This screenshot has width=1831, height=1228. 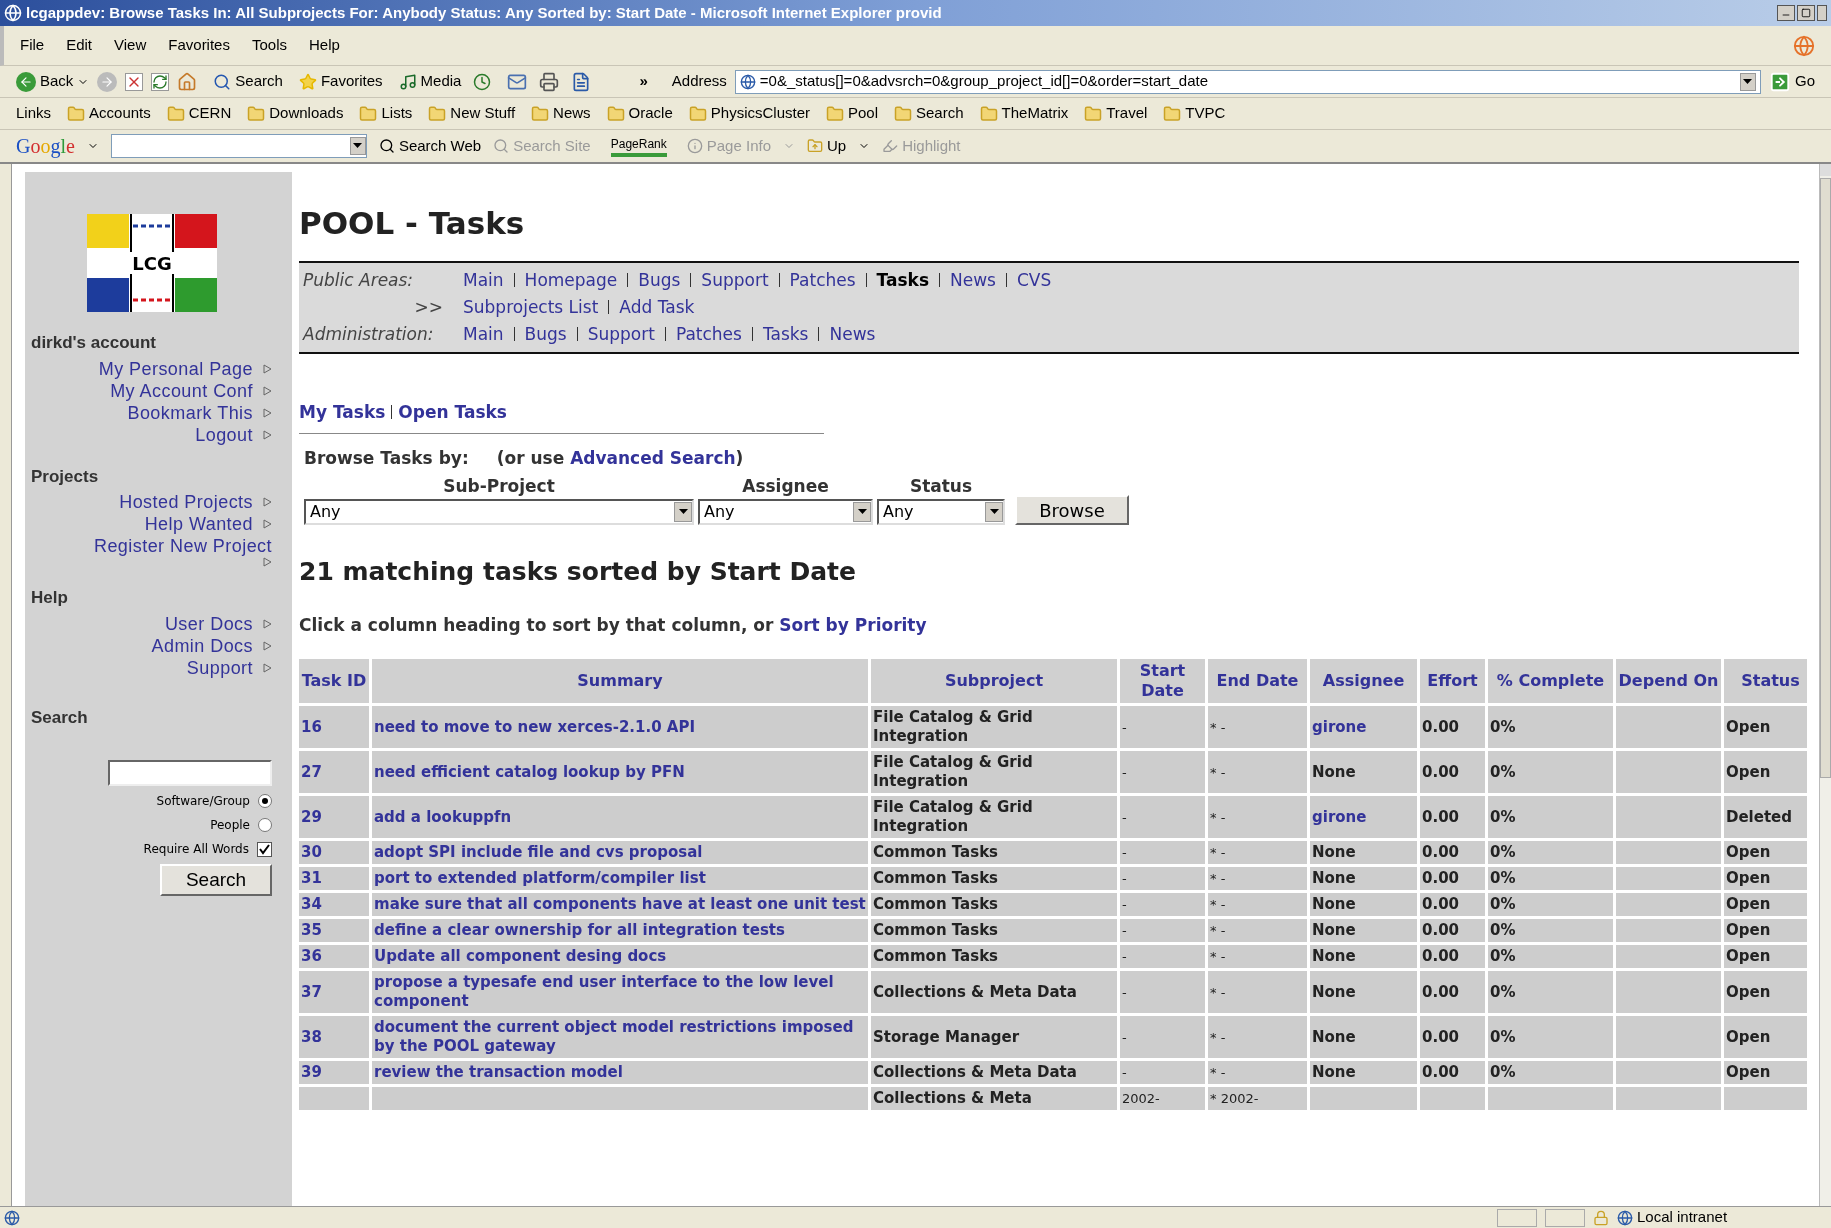 I want to click on task-id-link: 35, so click(x=334, y=930).